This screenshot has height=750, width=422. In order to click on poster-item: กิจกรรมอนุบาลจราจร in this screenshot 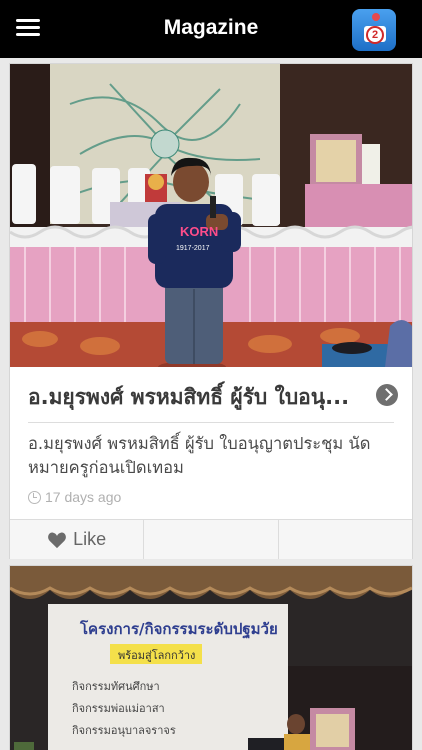, I will do `click(124, 730)`.